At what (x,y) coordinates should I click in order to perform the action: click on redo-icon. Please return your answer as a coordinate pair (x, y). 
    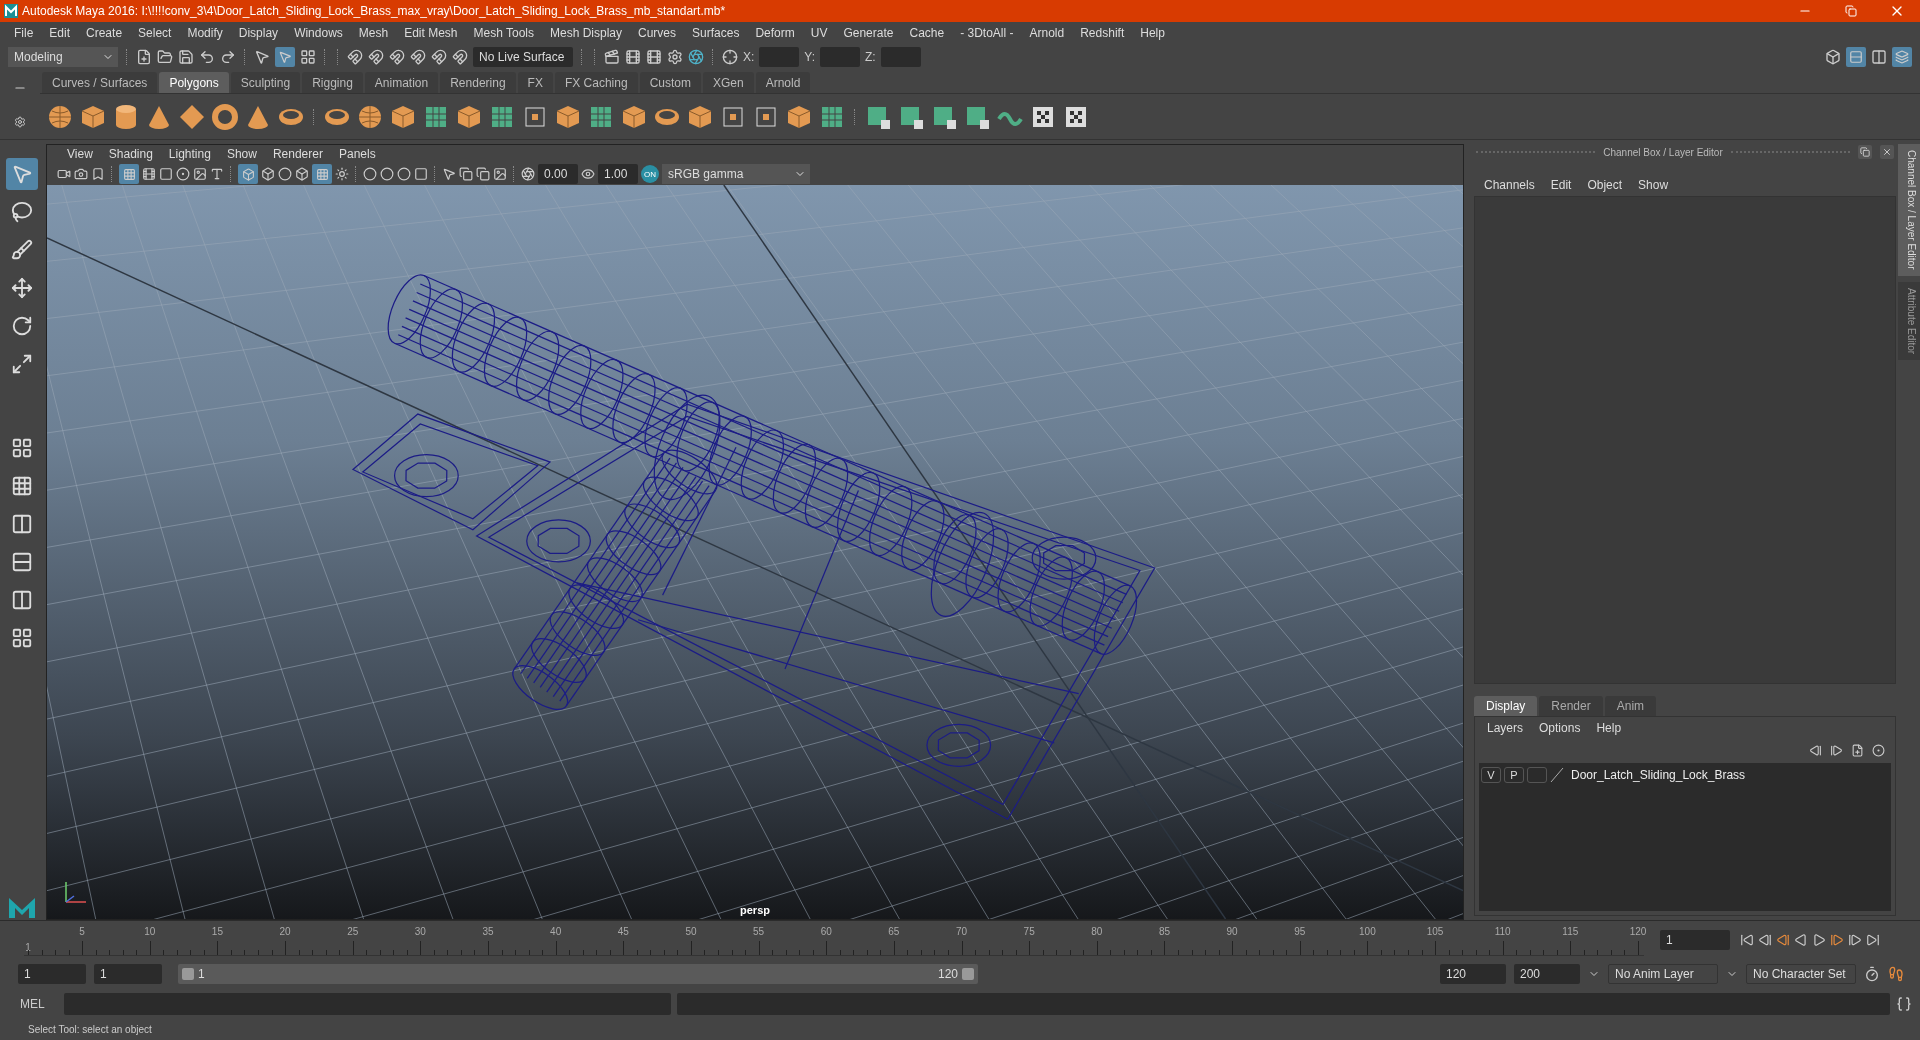
    Looking at the image, I should click on (228, 57).